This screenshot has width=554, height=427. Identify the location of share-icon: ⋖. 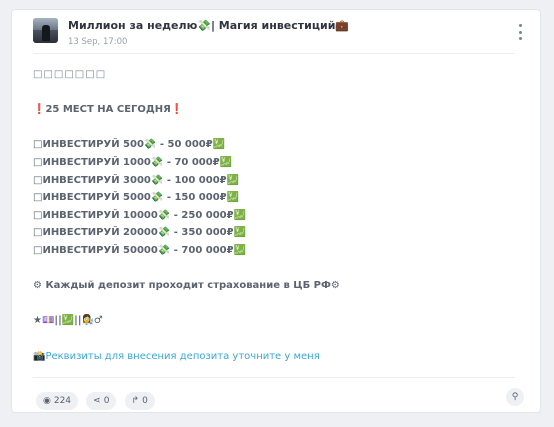
(97, 401).